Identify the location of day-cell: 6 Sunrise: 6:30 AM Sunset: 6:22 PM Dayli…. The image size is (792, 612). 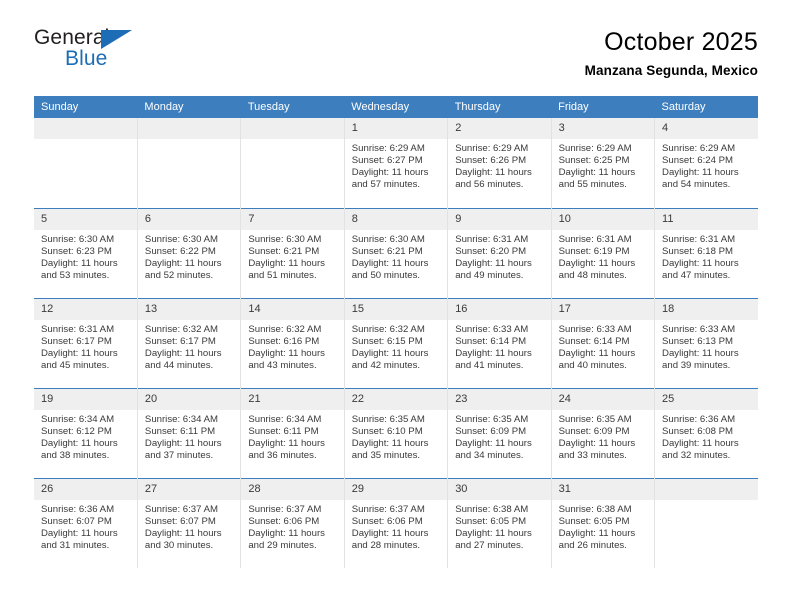
(189, 252).